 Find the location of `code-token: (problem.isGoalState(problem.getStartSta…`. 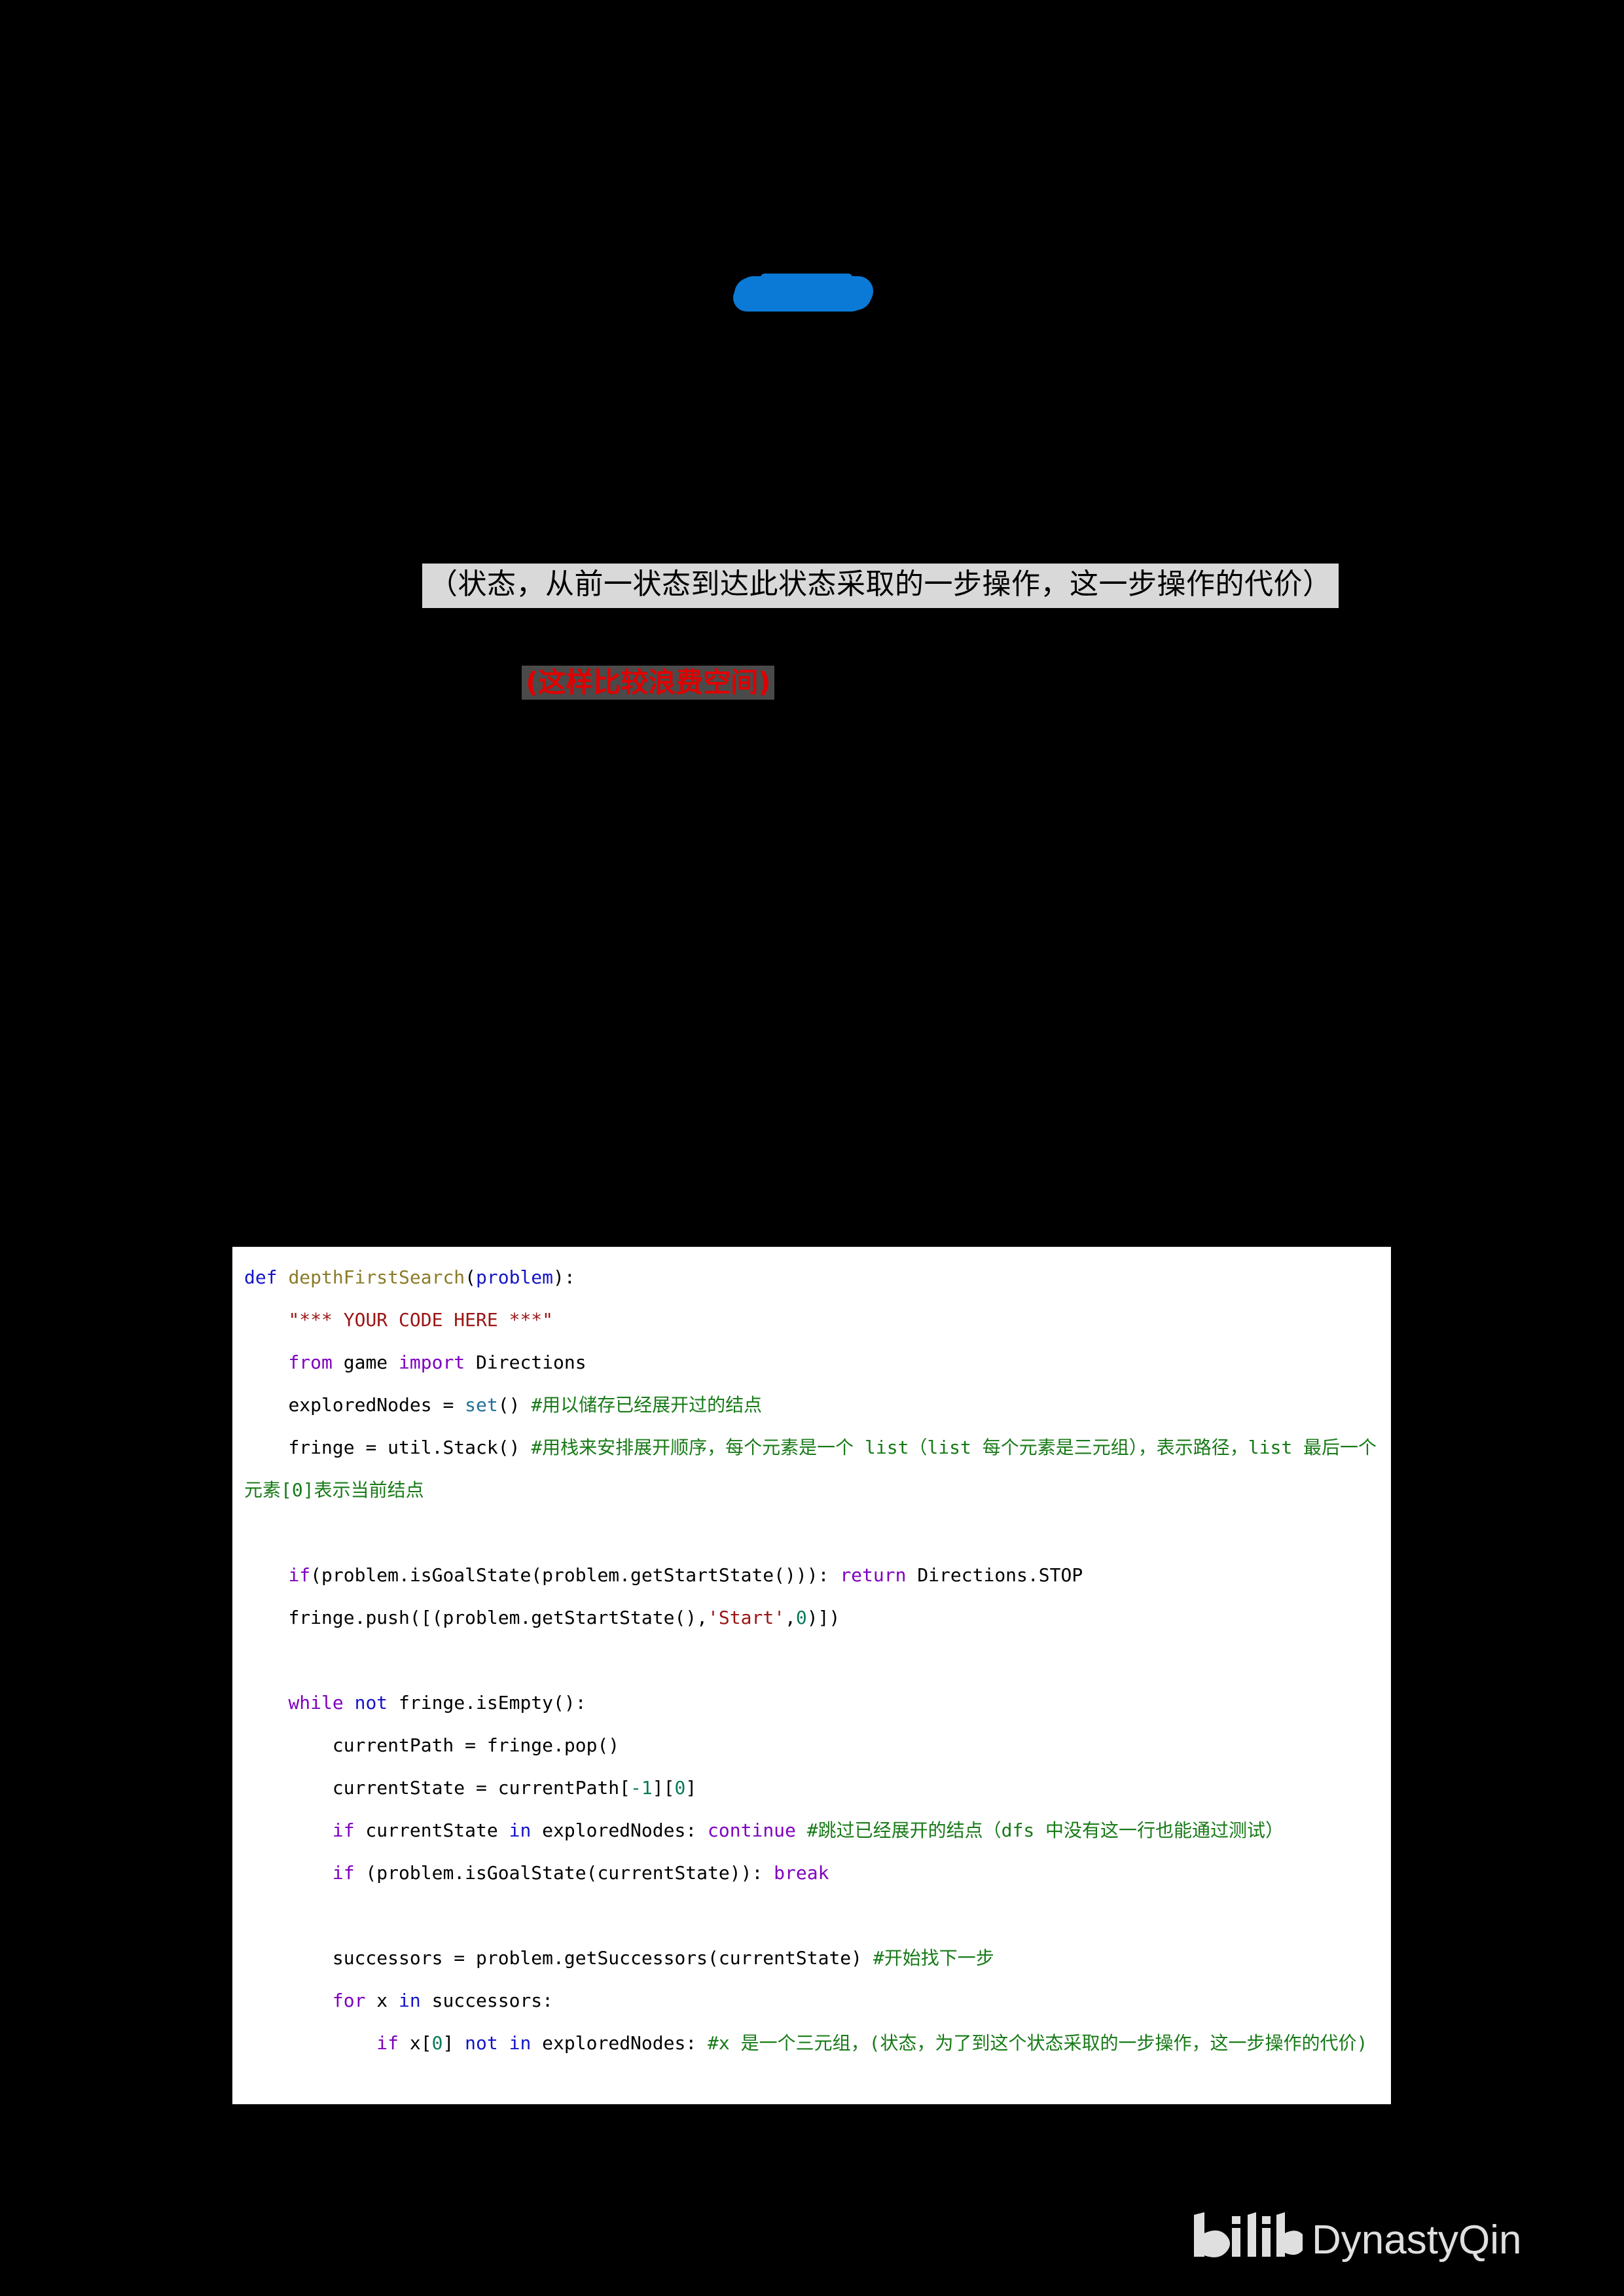

code-token: (problem.isGoalState(problem.getStartSta… is located at coordinates (575, 1575).